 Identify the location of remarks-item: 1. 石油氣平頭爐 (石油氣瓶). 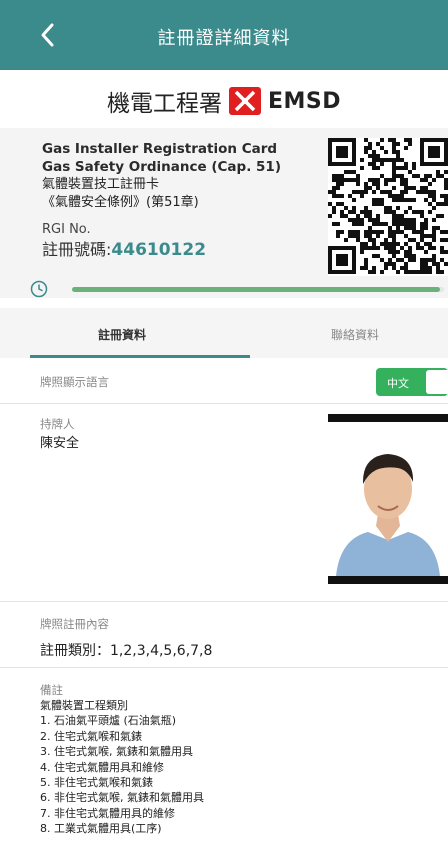
(108, 721).